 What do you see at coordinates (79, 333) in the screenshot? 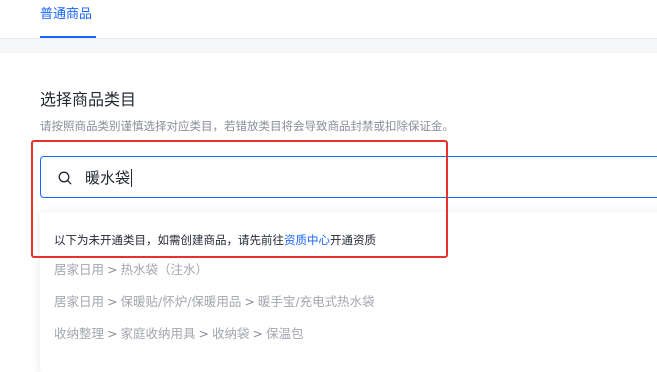
I see `category-path-segment: 收纳整理` at bounding box center [79, 333].